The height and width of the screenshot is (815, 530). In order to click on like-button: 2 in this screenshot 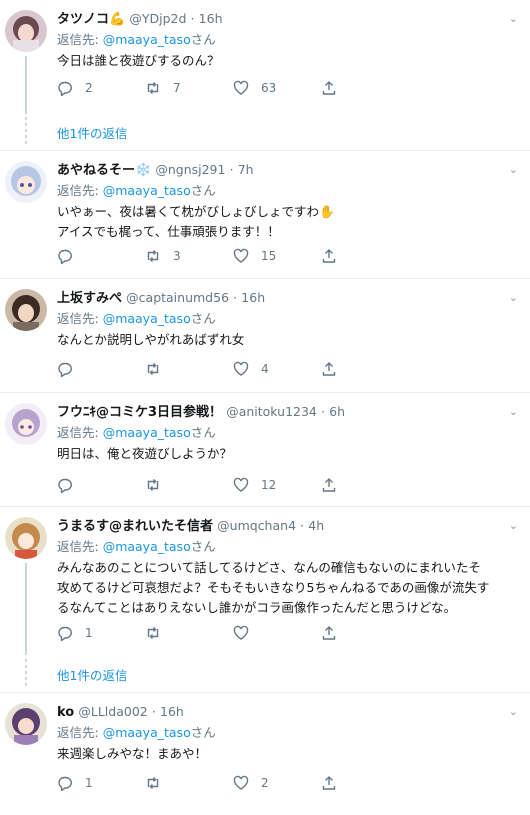, I will do `click(251, 783)`.